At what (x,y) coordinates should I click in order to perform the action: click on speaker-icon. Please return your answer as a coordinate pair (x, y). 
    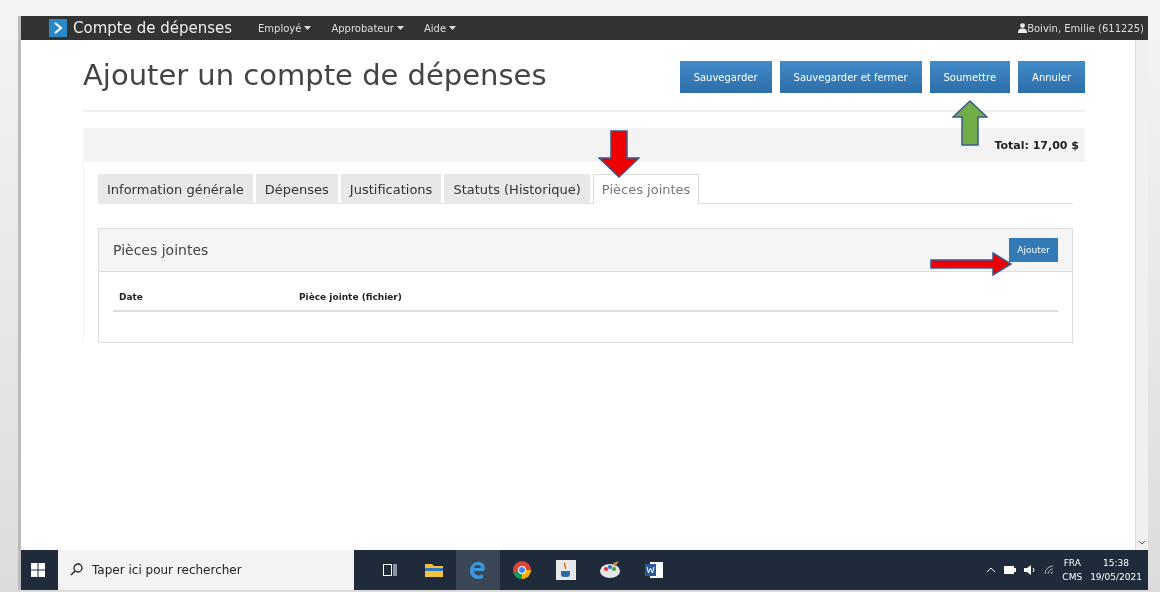
    Looking at the image, I should click on (1030, 570).